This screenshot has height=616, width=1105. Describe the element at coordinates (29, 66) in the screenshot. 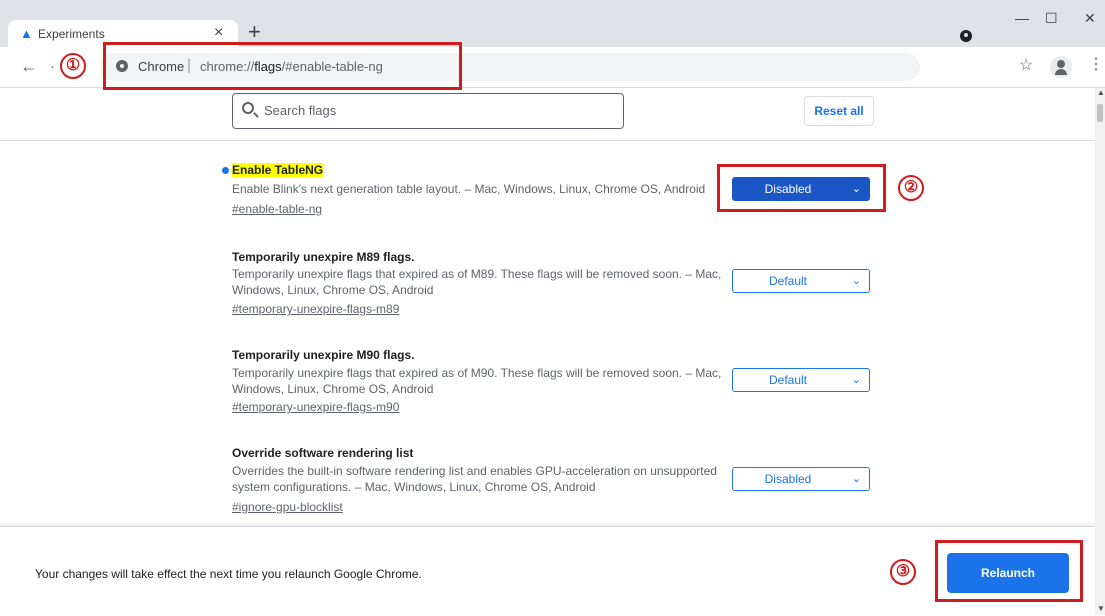

I see `back-arrow-icon: ←` at that location.